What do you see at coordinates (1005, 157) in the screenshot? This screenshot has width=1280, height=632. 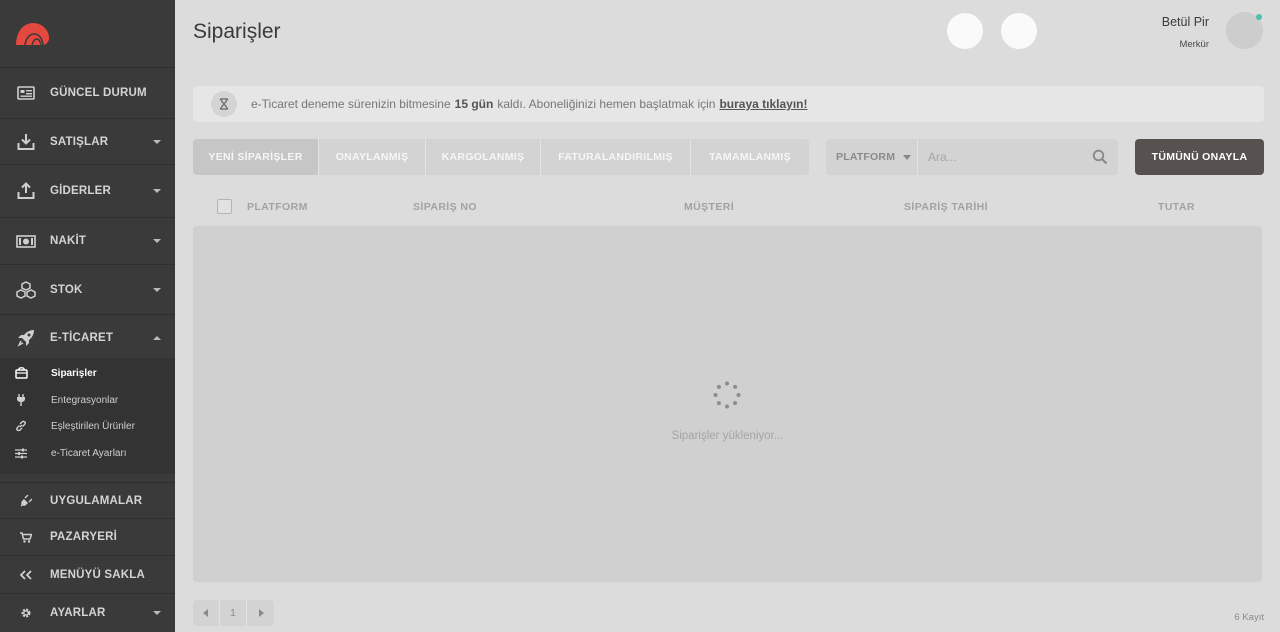 I see `search-input` at bounding box center [1005, 157].